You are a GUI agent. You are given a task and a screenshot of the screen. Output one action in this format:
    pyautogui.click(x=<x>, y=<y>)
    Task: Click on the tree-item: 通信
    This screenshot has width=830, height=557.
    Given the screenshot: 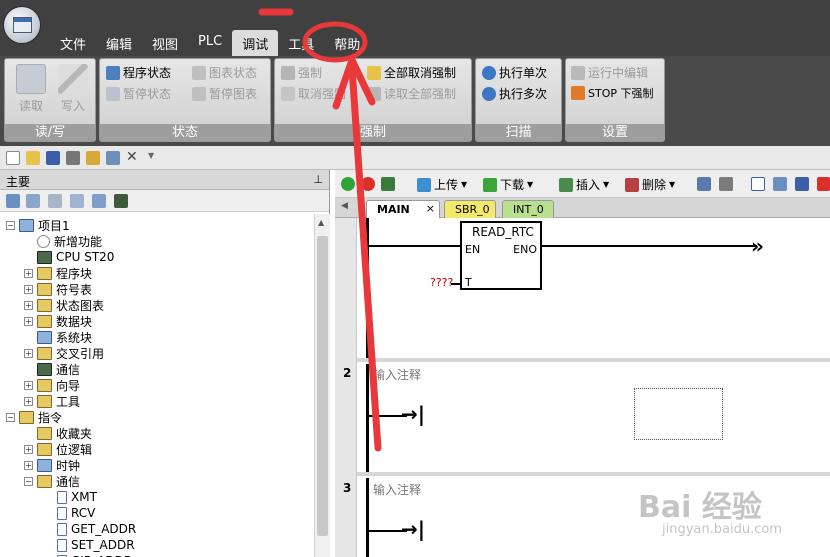 What is the action you would take?
    pyautogui.click(x=52, y=369)
    